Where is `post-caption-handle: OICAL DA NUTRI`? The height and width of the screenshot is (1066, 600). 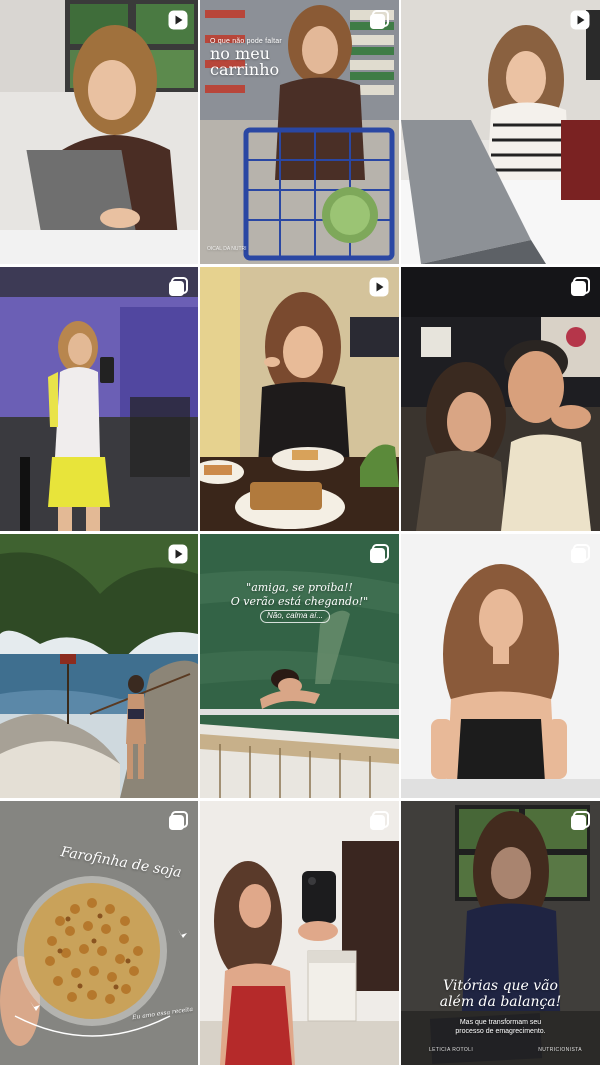
post-caption-handle: OICAL DA NUTRI is located at coordinates (227, 248).